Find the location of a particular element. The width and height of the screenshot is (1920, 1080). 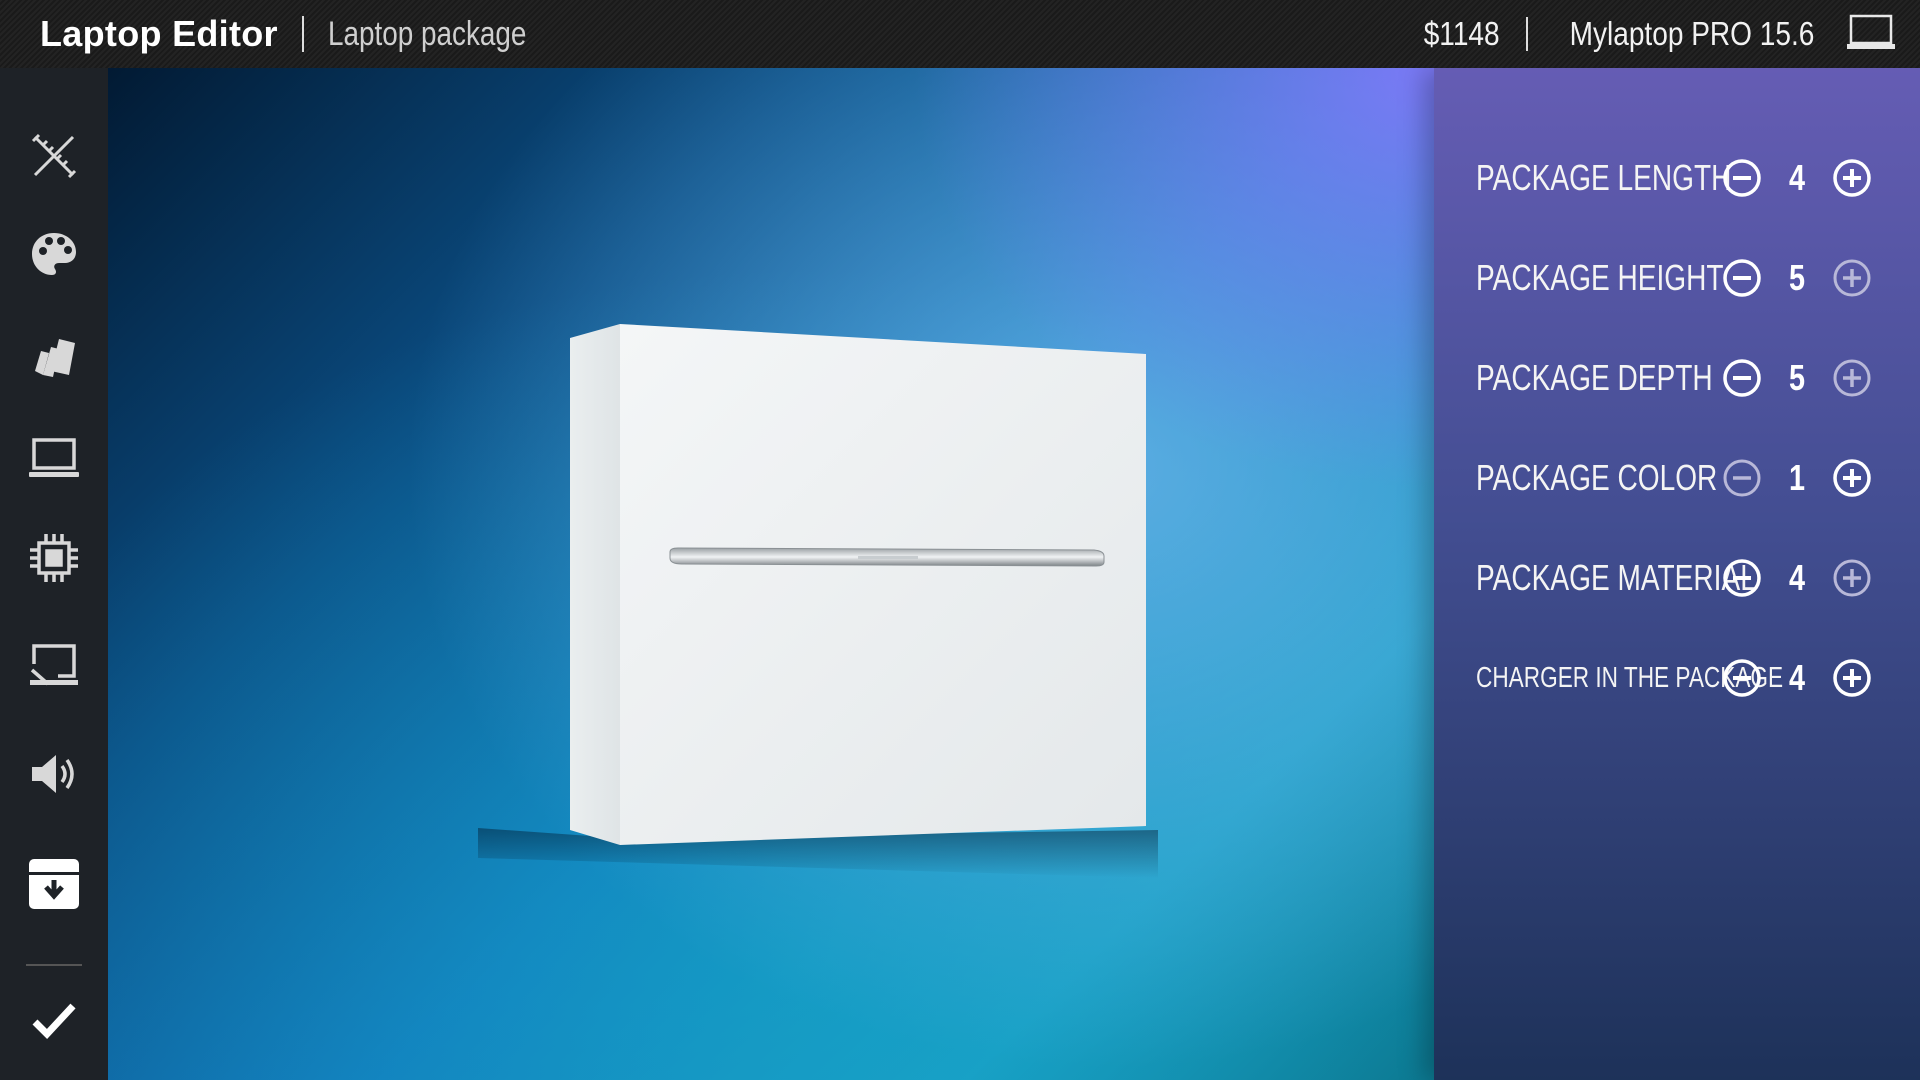

palette-icon is located at coordinates (54, 256).